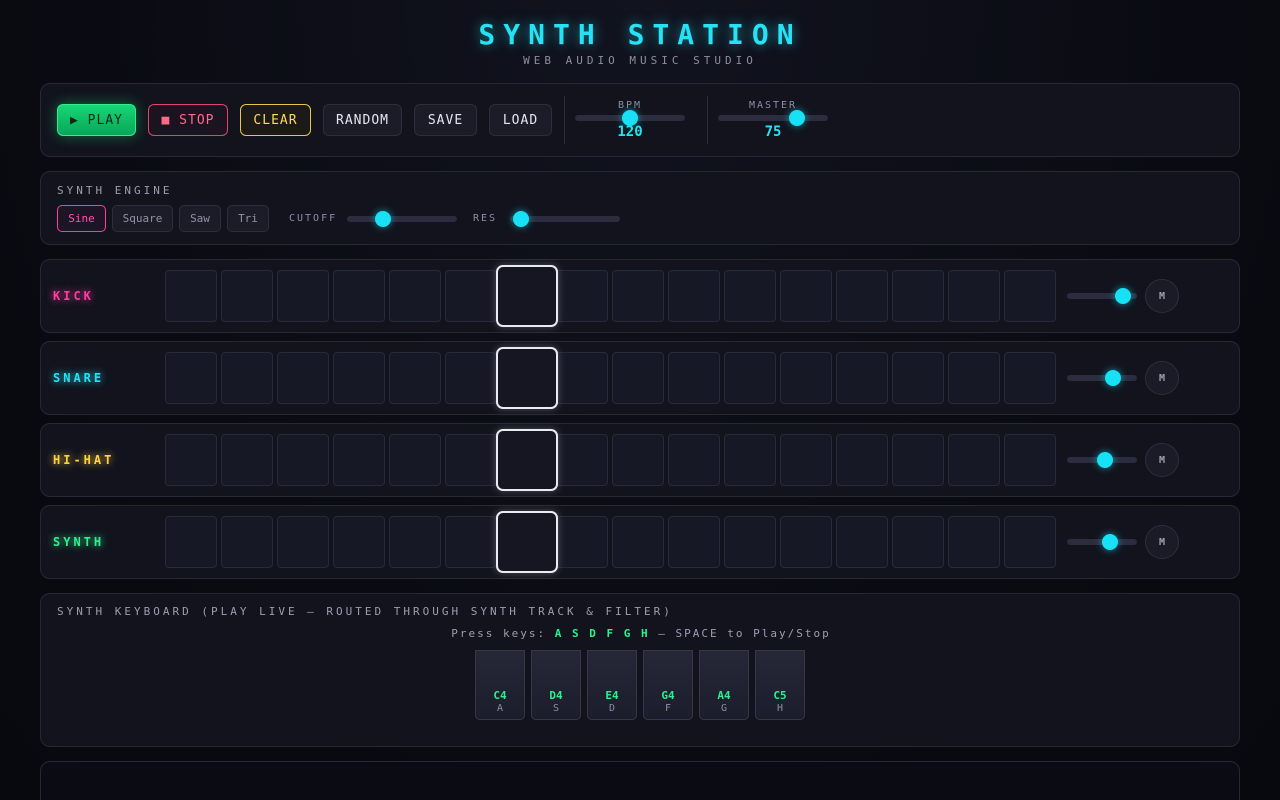 Image resolution: width=1280 pixels, height=800 pixels. What do you see at coordinates (142, 218) in the screenshot?
I see `wave-square-button: Square` at bounding box center [142, 218].